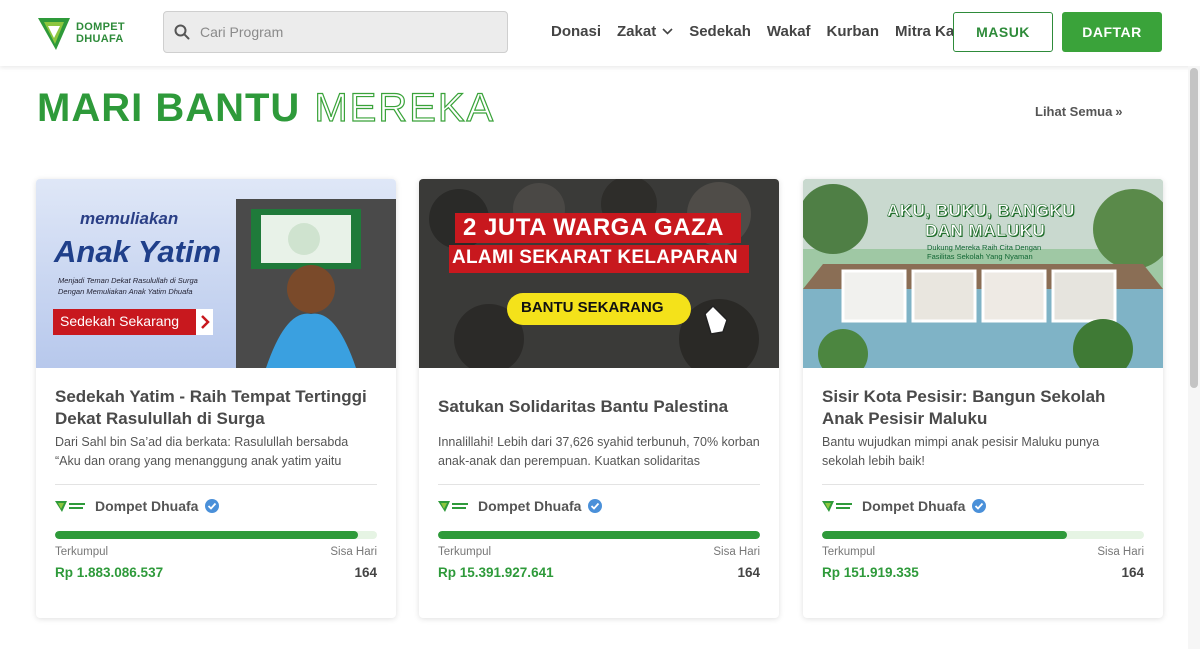  Describe the element at coordinates (345, 32) in the screenshot. I see `search-input` at that location.